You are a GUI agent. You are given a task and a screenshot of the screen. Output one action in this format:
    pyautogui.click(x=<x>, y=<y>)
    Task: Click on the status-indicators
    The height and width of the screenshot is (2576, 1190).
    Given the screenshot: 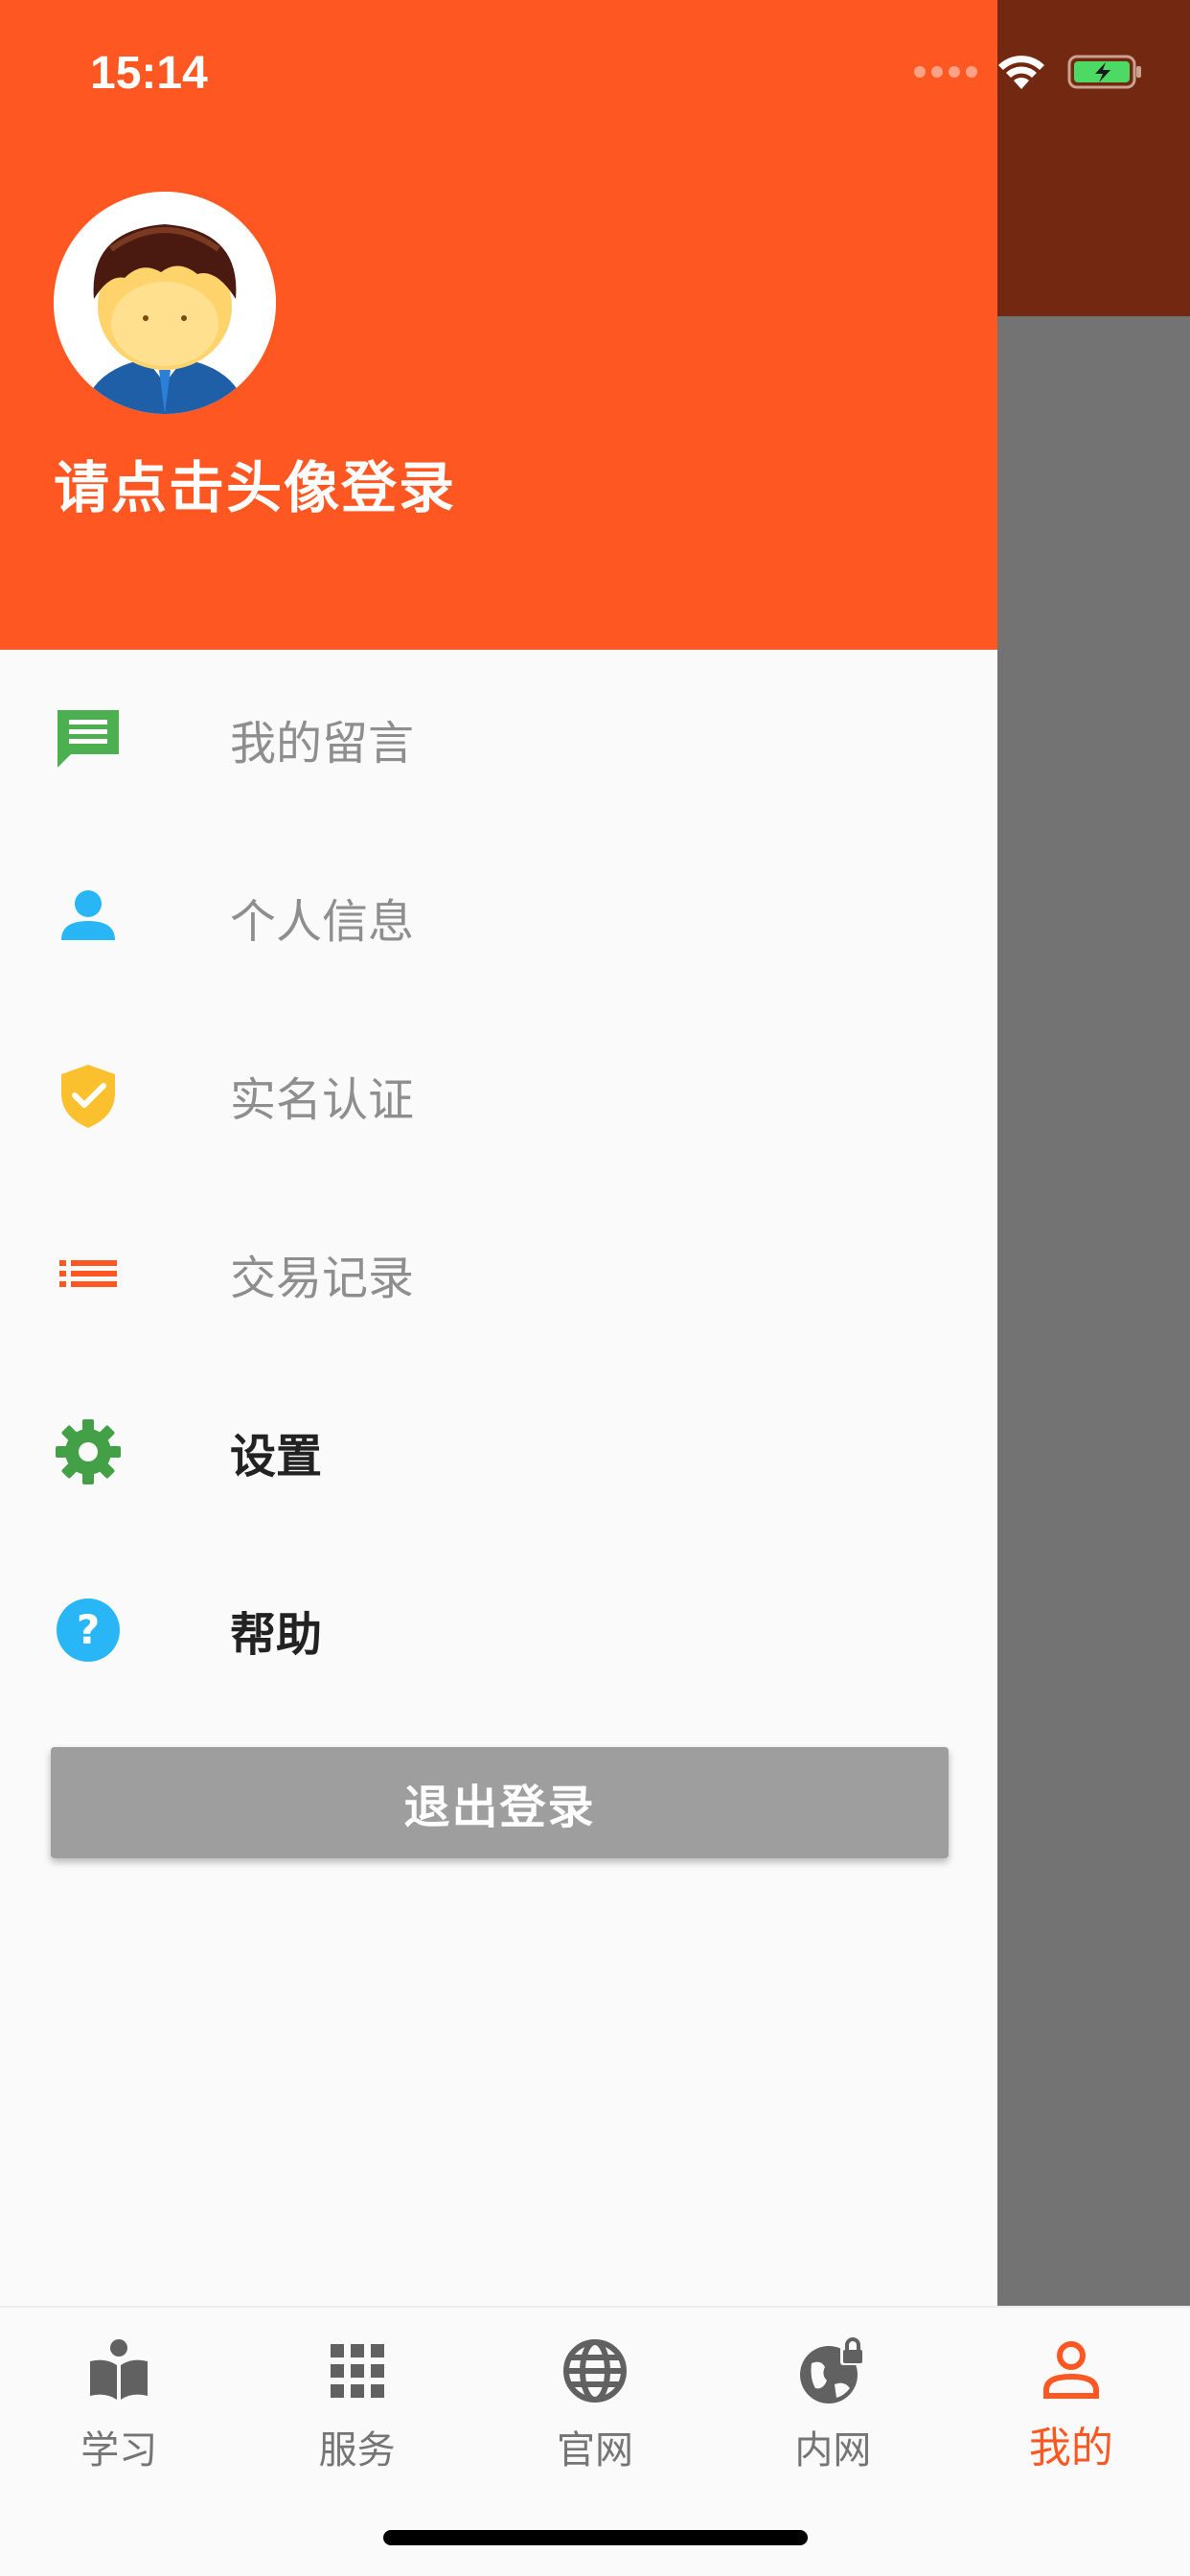 What is the action you would take?
    pyautogui.click(x=1029, y=72)
    